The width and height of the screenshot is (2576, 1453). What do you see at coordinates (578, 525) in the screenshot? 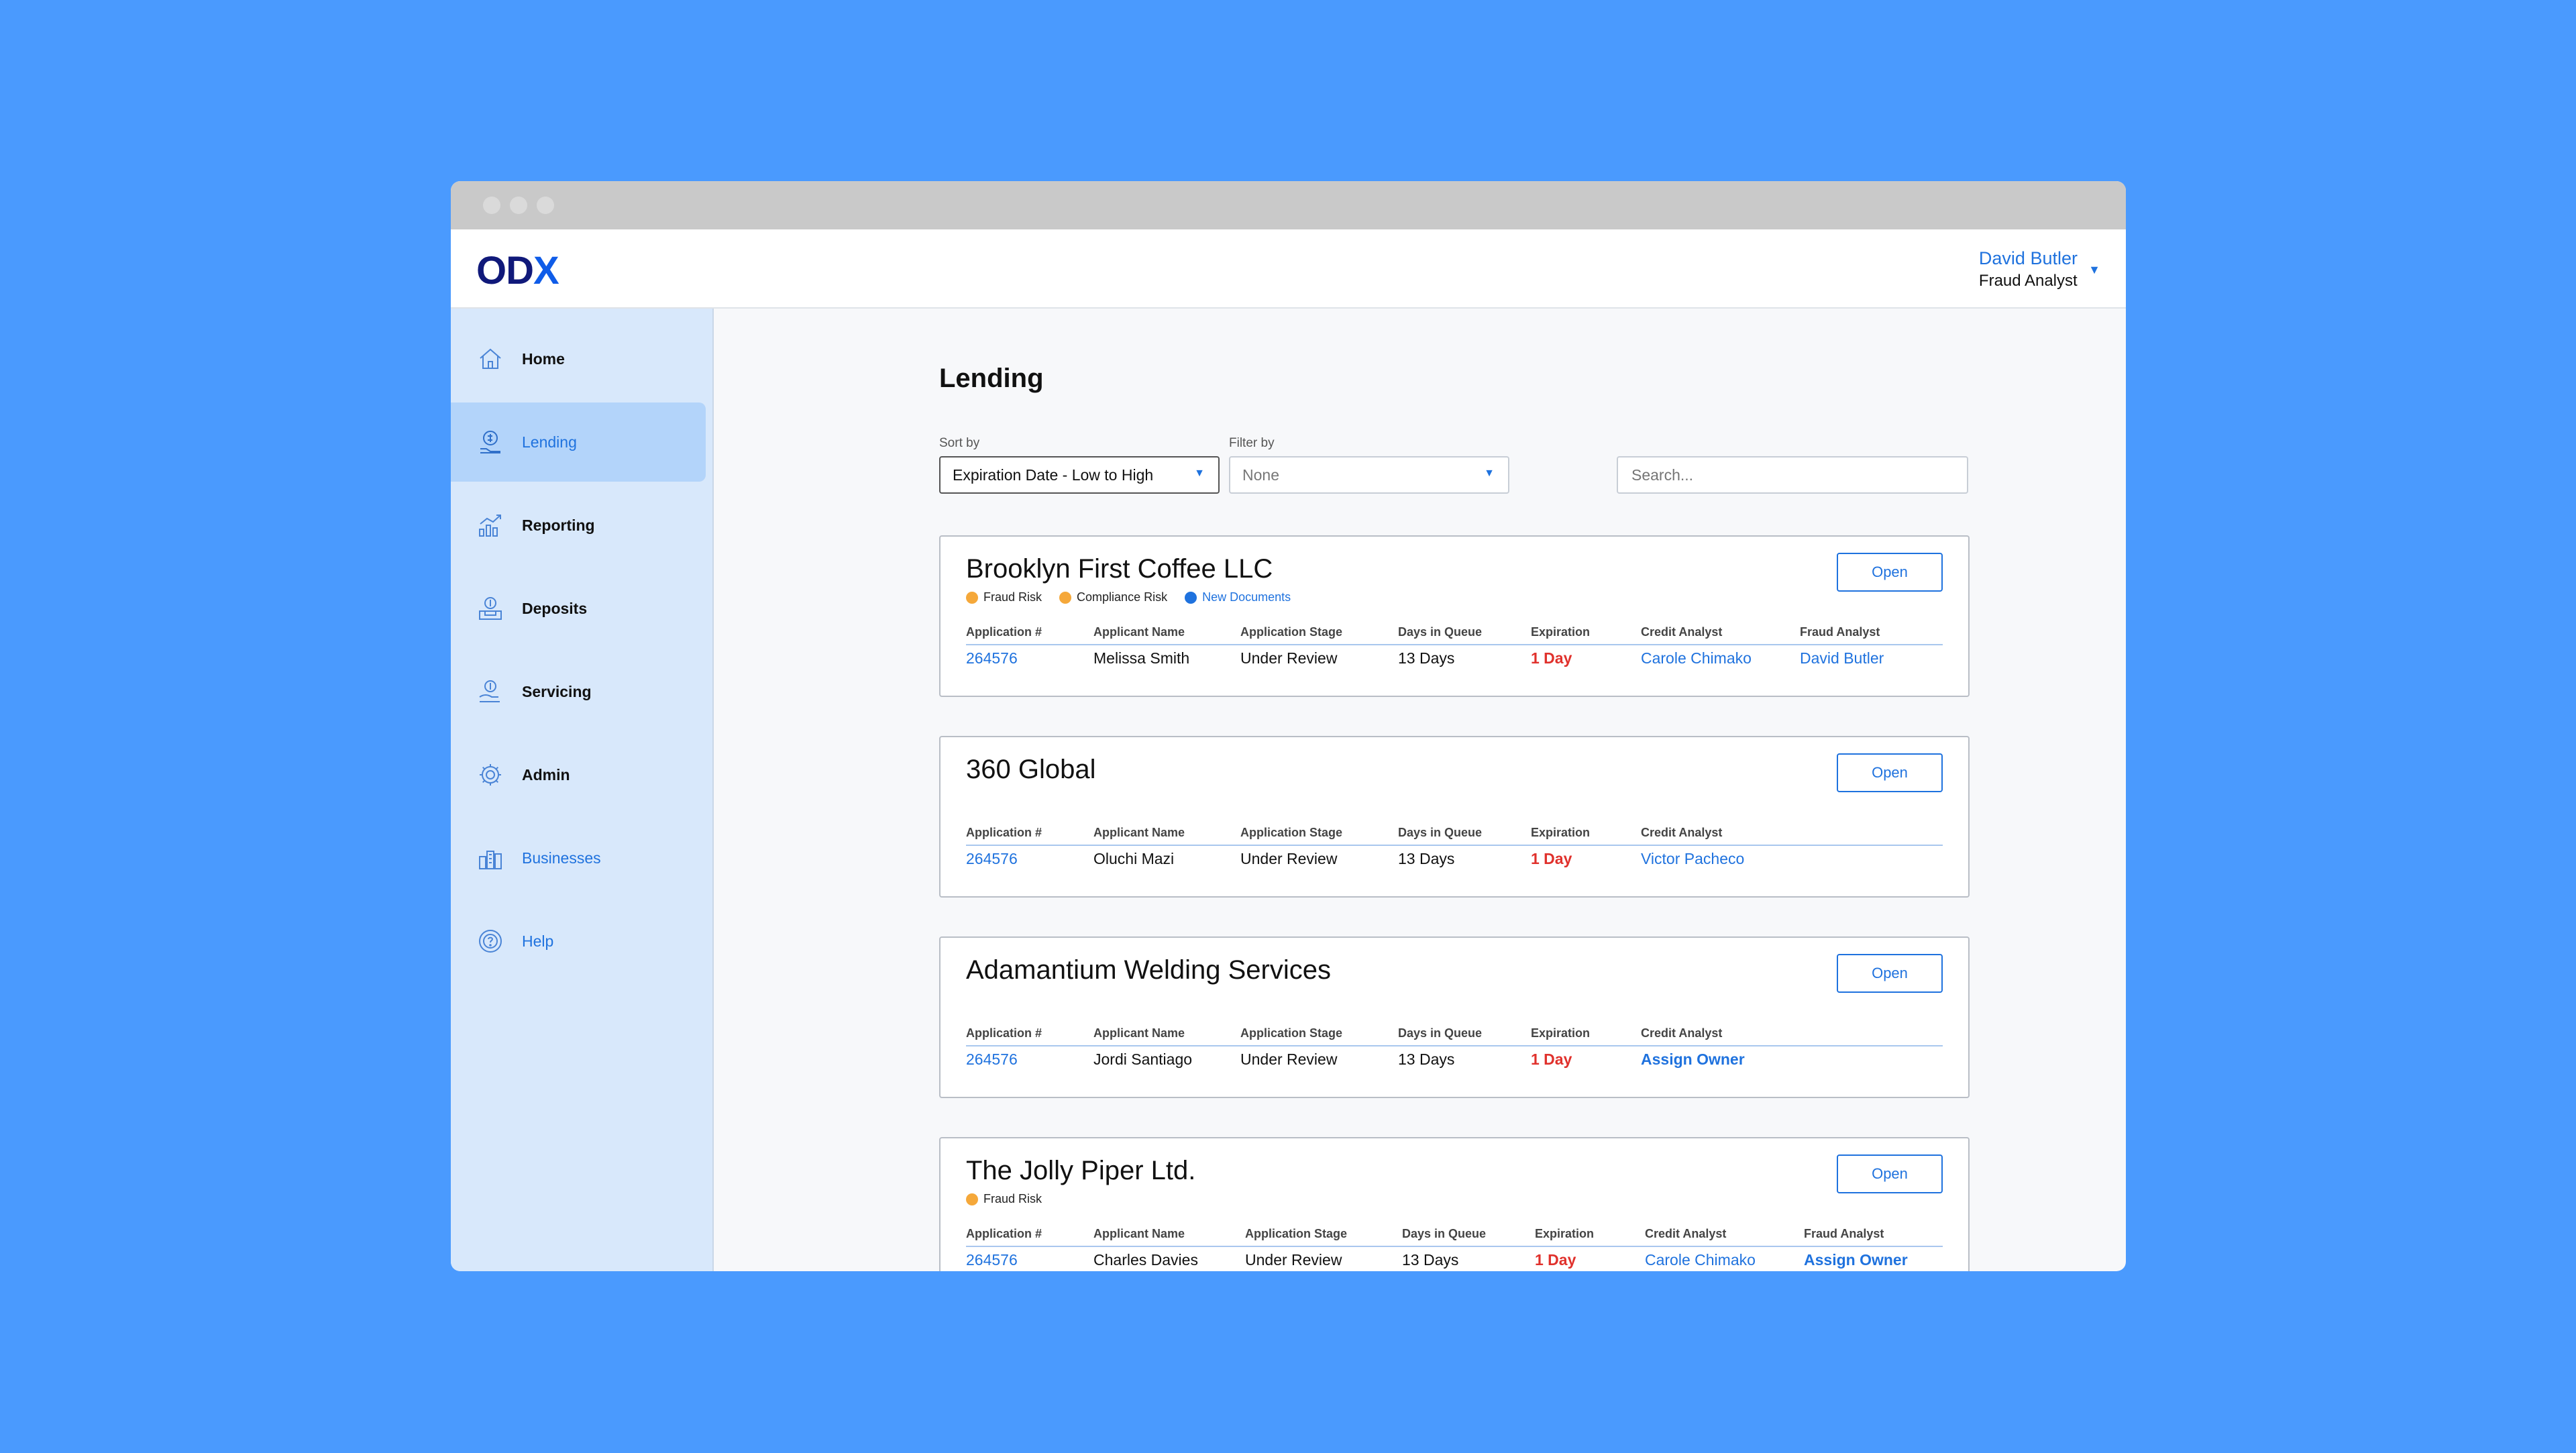
I see `sidebar-item-reporting: Reporting` at bounding box center [578, 525].